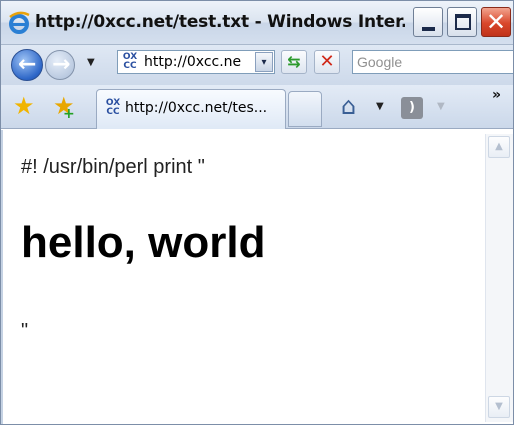  I want to click on minimize-button, so click(428, 22).